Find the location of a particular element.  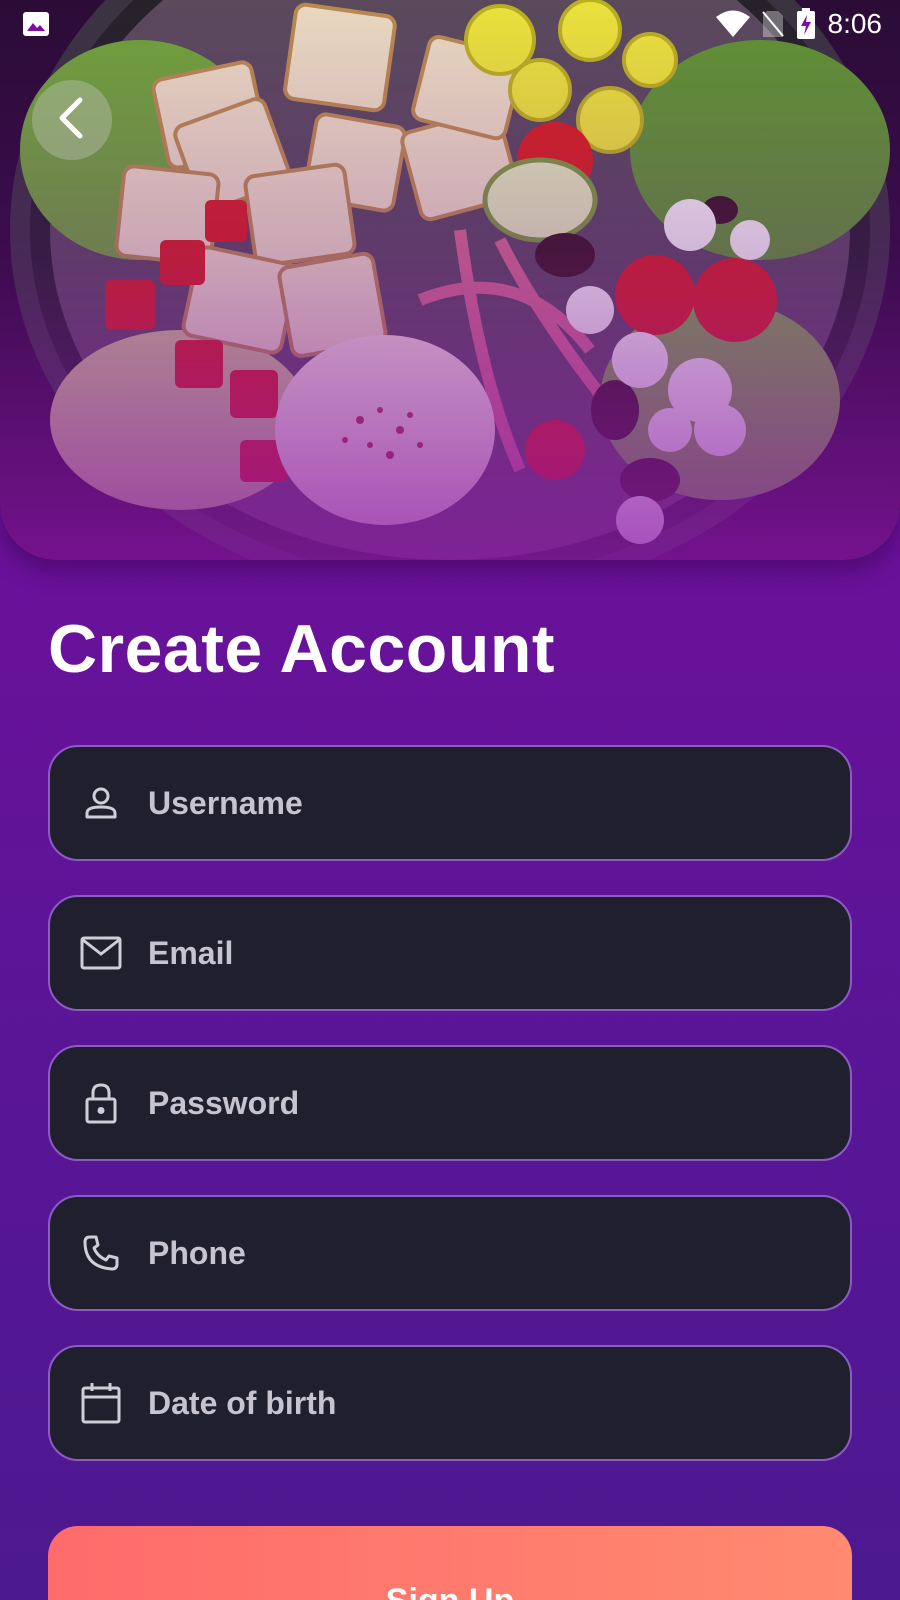

dob-field is located at coordinates (450, 1403).